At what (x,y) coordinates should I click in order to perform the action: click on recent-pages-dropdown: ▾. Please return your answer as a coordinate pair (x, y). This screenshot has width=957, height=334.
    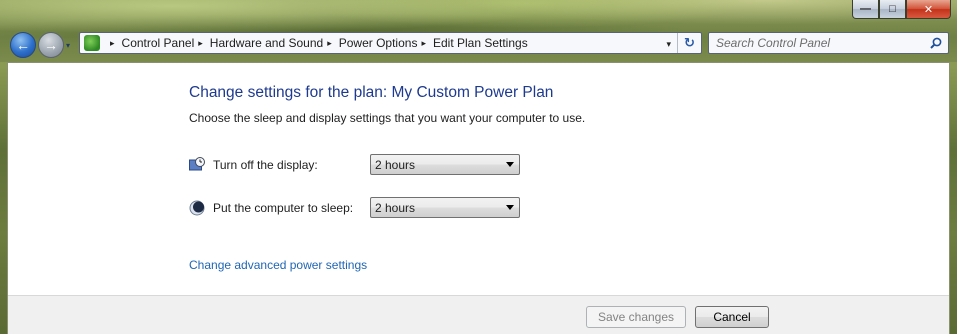
    Looking at the image, I should click on (68, 45).